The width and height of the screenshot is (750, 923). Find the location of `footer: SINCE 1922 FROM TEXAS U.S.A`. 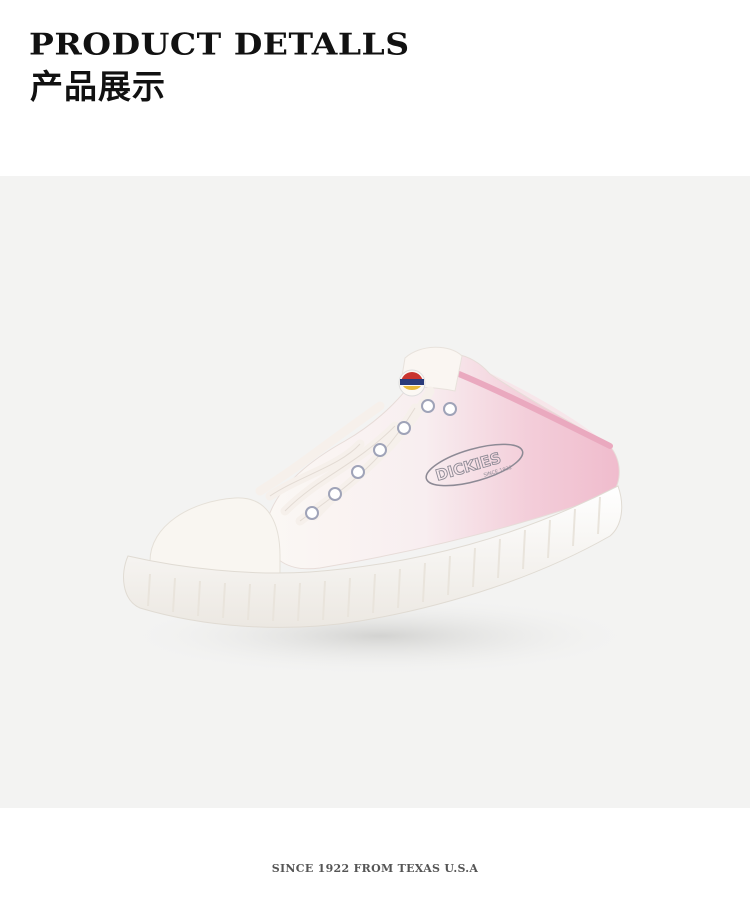

footer: SINCE 1922 FROM TEXAS U.S.A is located at coordinates (375, 865).